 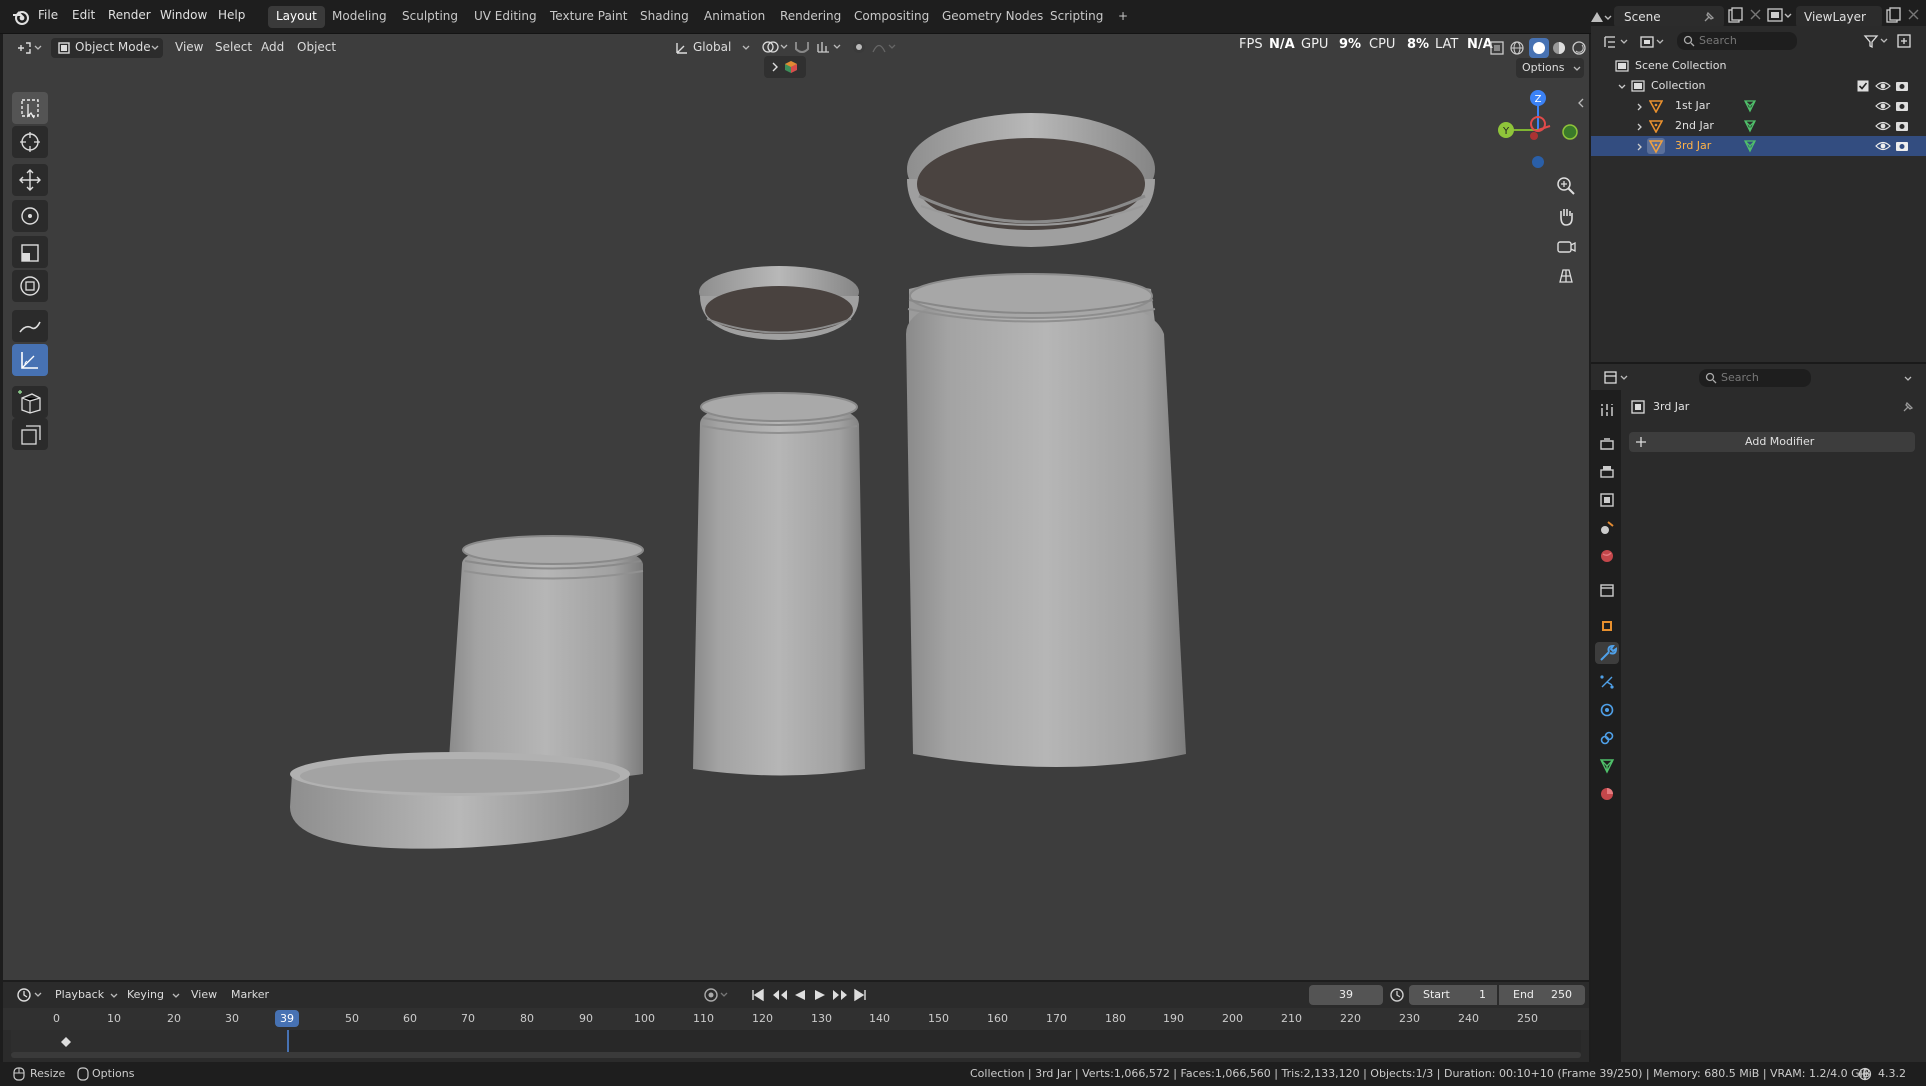 What do you see at coordinates (1735, 17) in the screenshot?
I see `new-scene-icon` at bounding box center [1735, 17].